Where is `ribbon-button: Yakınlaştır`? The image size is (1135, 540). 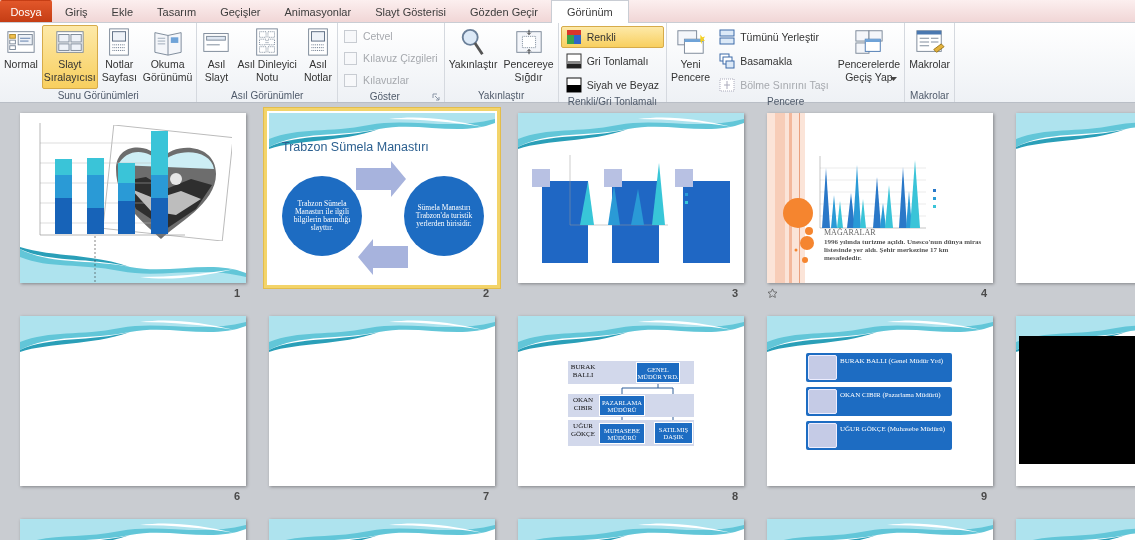
ribbon-button: Yakınlaştır is located at coordinates (473, 57).